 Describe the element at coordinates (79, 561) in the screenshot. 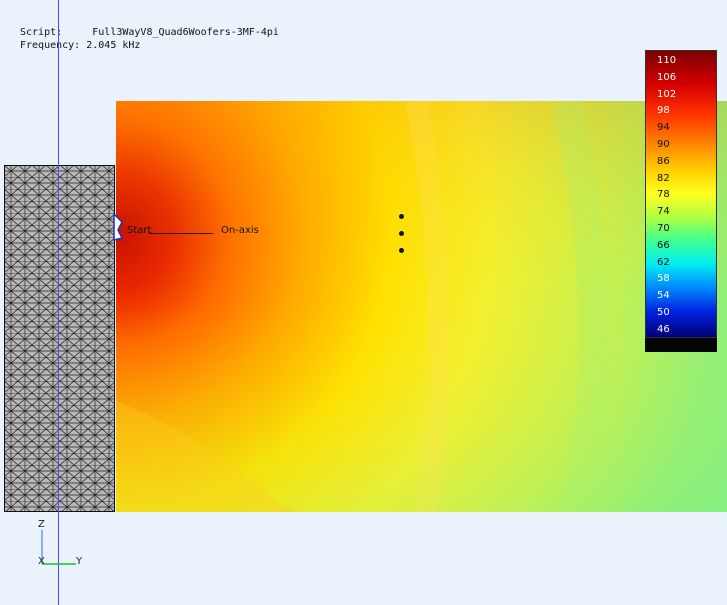

I see `axis-y-label: Y` at that location.